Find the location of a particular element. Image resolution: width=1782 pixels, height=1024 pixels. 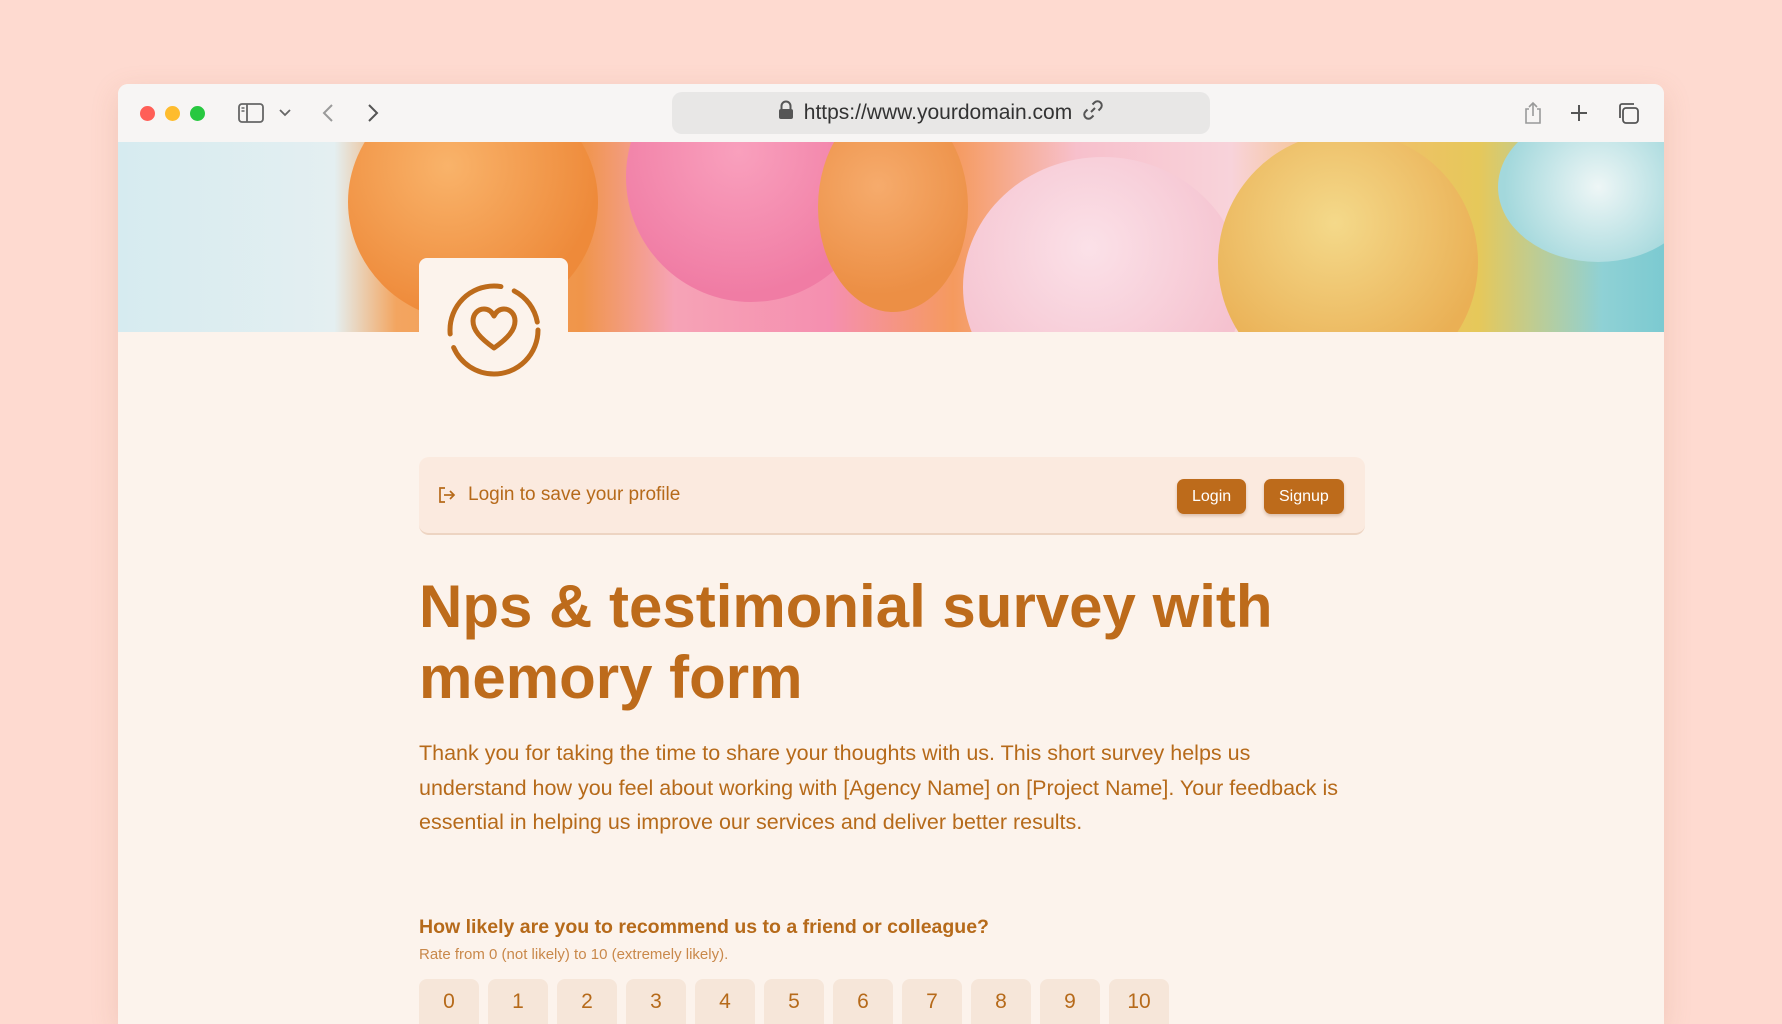

back-icon is located at coordinates (328, 113).